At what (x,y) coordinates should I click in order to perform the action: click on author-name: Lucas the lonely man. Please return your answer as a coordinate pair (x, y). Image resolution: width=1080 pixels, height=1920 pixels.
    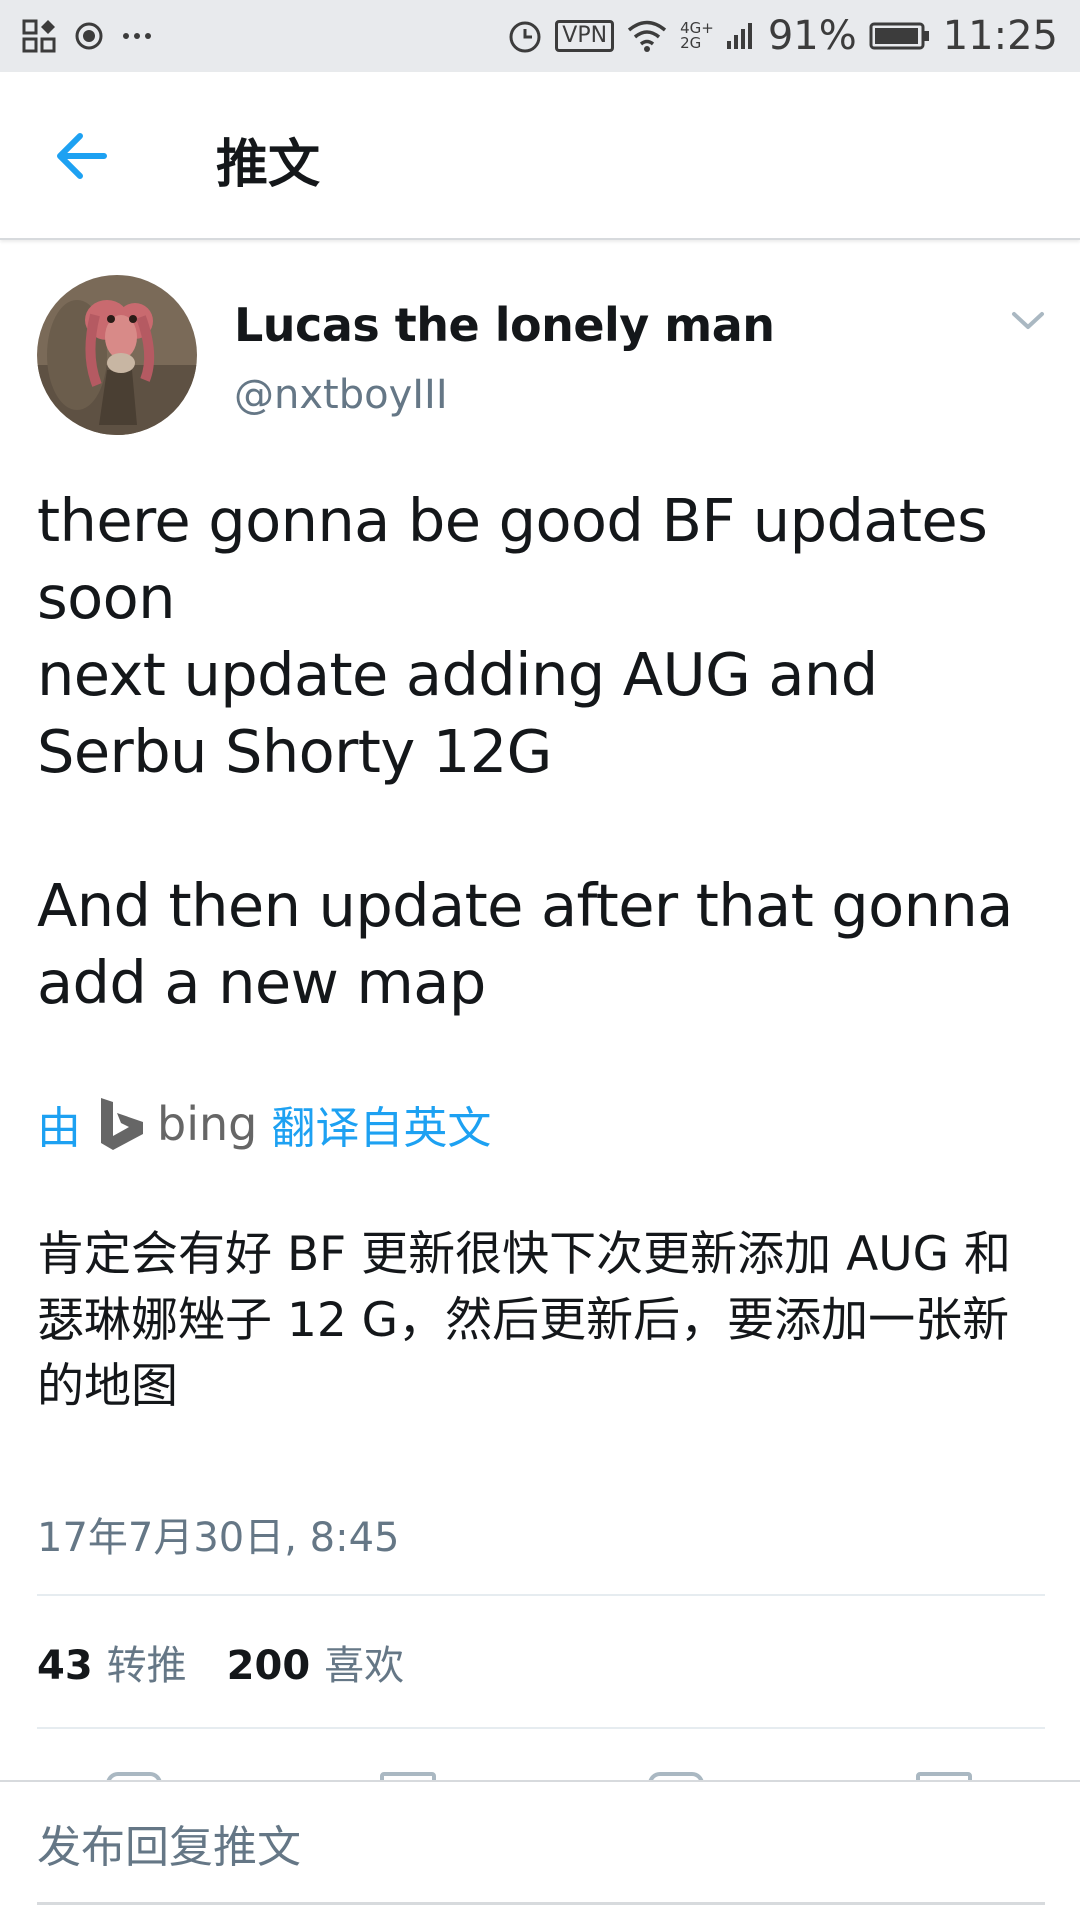
    Looking at the image, I should click on (504, 325).